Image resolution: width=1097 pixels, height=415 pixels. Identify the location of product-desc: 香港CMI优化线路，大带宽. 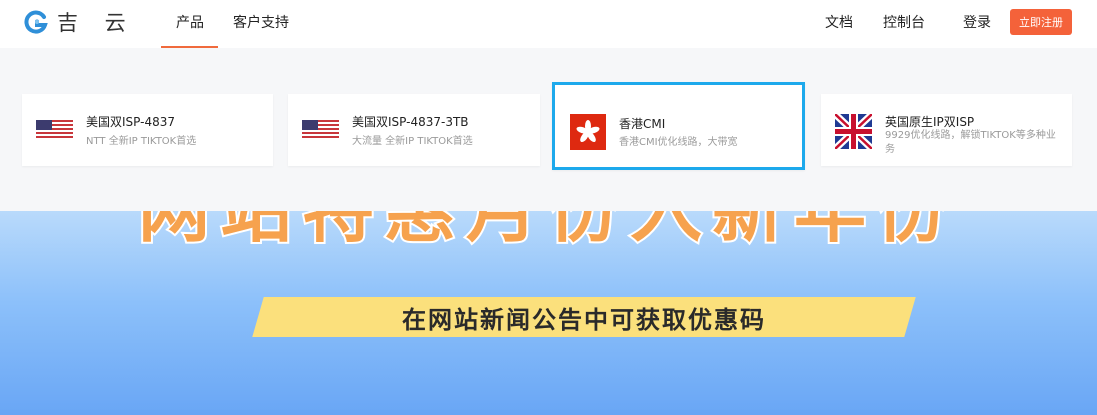
(678, 142).